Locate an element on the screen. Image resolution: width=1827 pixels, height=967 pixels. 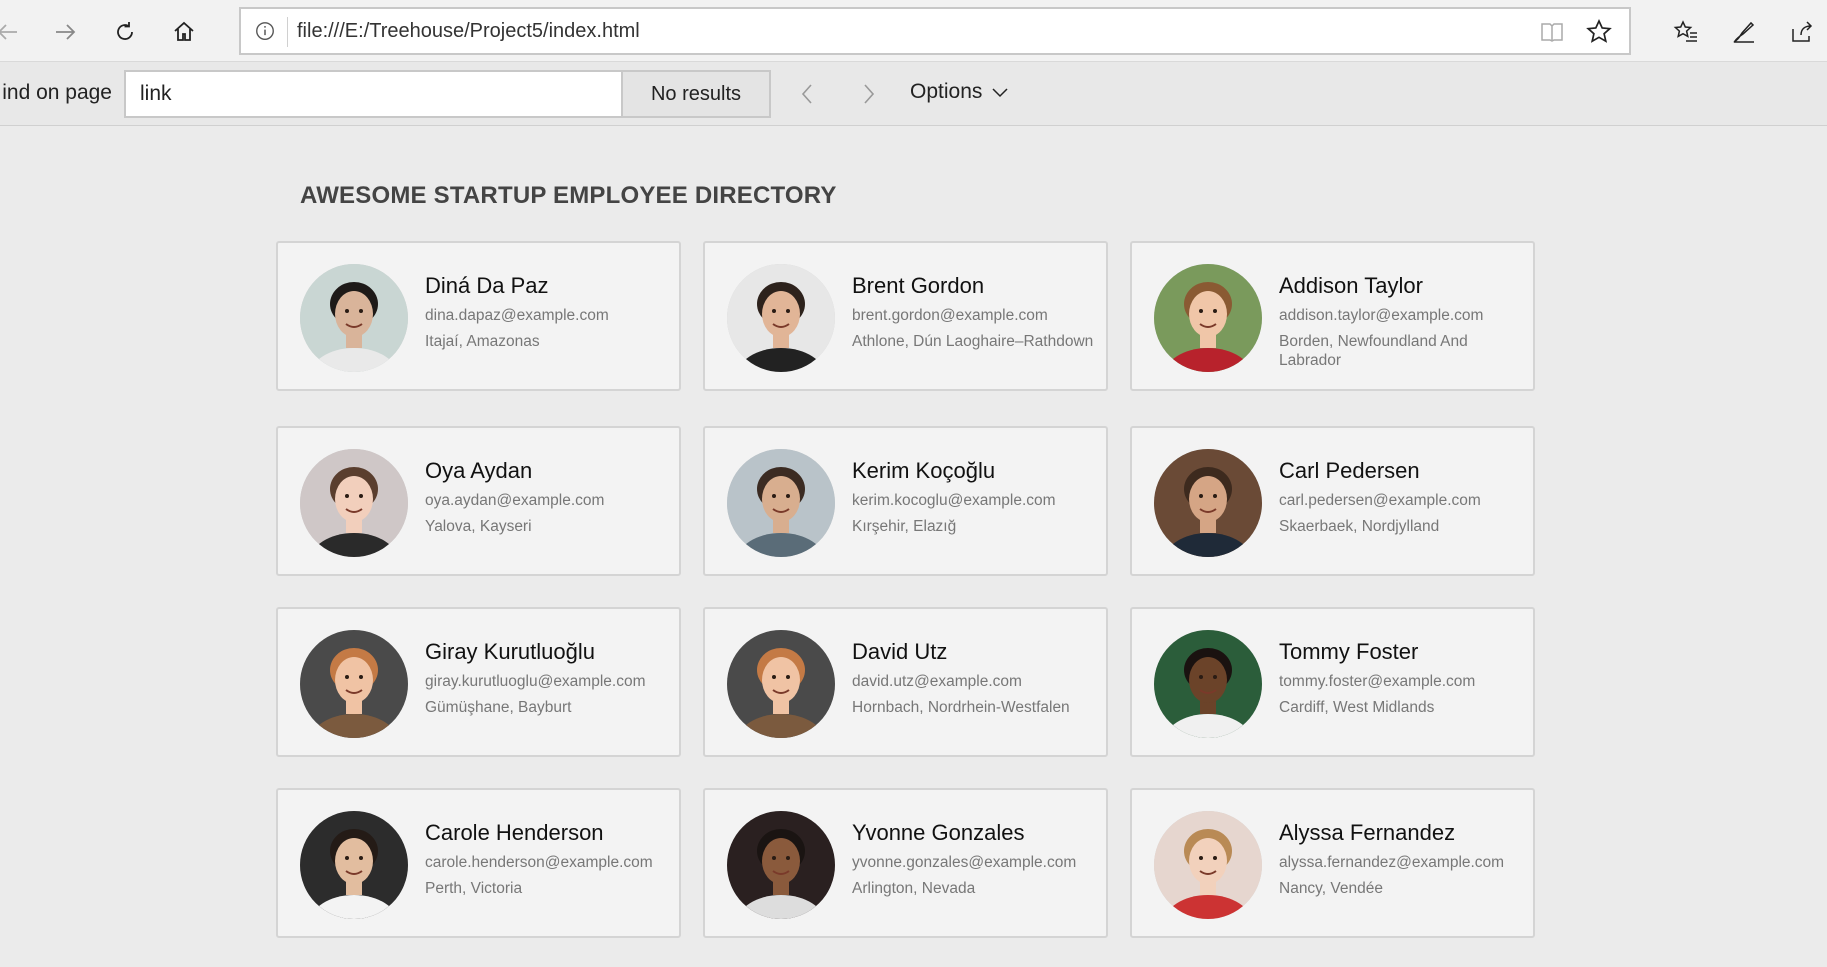
employee-location: Gümüşhane, Bayburt is located at coordinates (498, 707).